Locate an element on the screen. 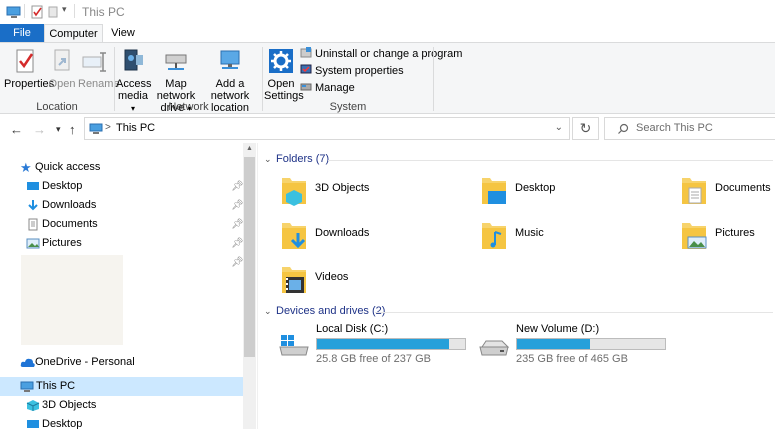 The image size is (775, 429). title-bar: ▾ This PC is located at coordinates (387, 12).